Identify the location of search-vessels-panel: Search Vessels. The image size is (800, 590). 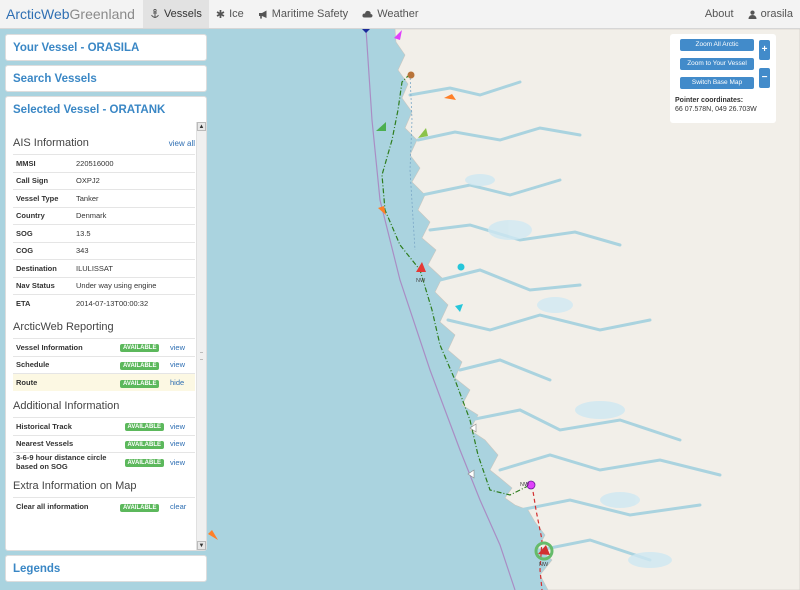
(106, 78).